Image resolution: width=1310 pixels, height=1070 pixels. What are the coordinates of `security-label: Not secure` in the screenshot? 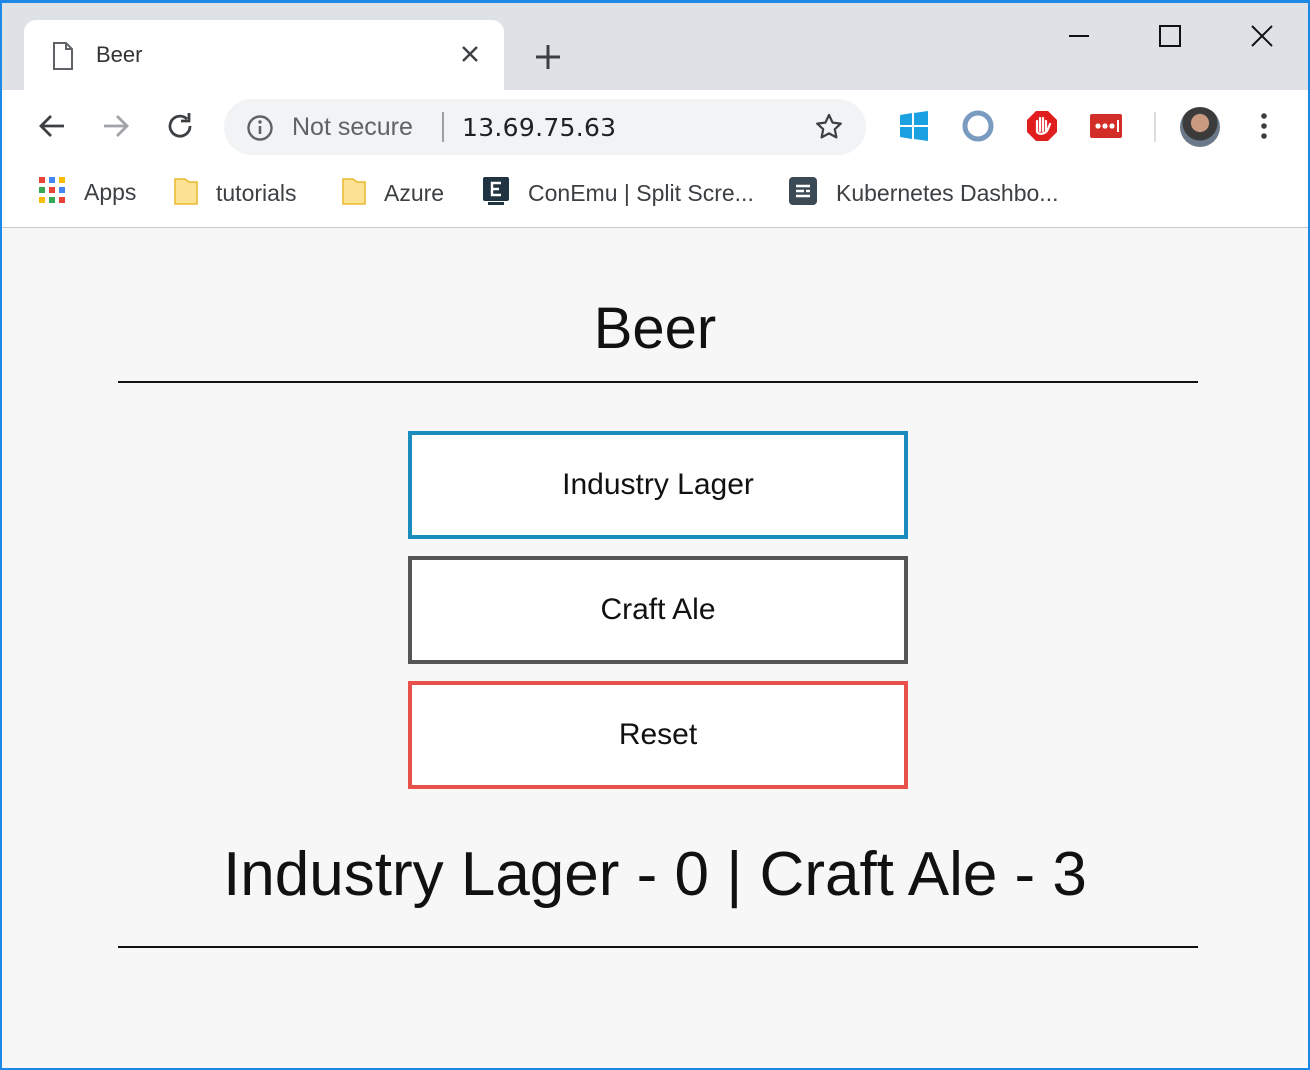 It's located at (352, 127).